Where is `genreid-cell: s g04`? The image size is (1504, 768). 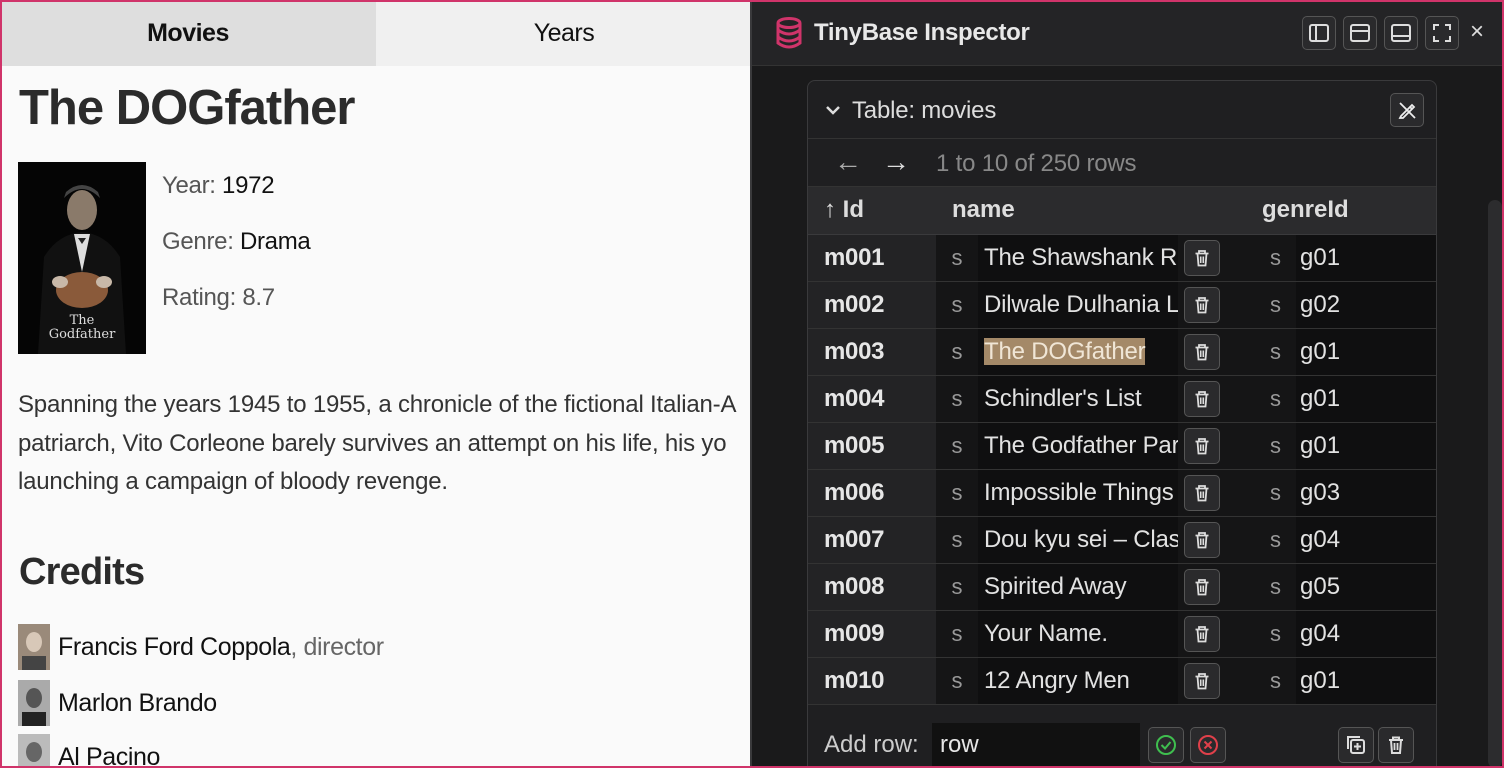 genreid-cell: s g04 is located at coordinates (1349, 540).